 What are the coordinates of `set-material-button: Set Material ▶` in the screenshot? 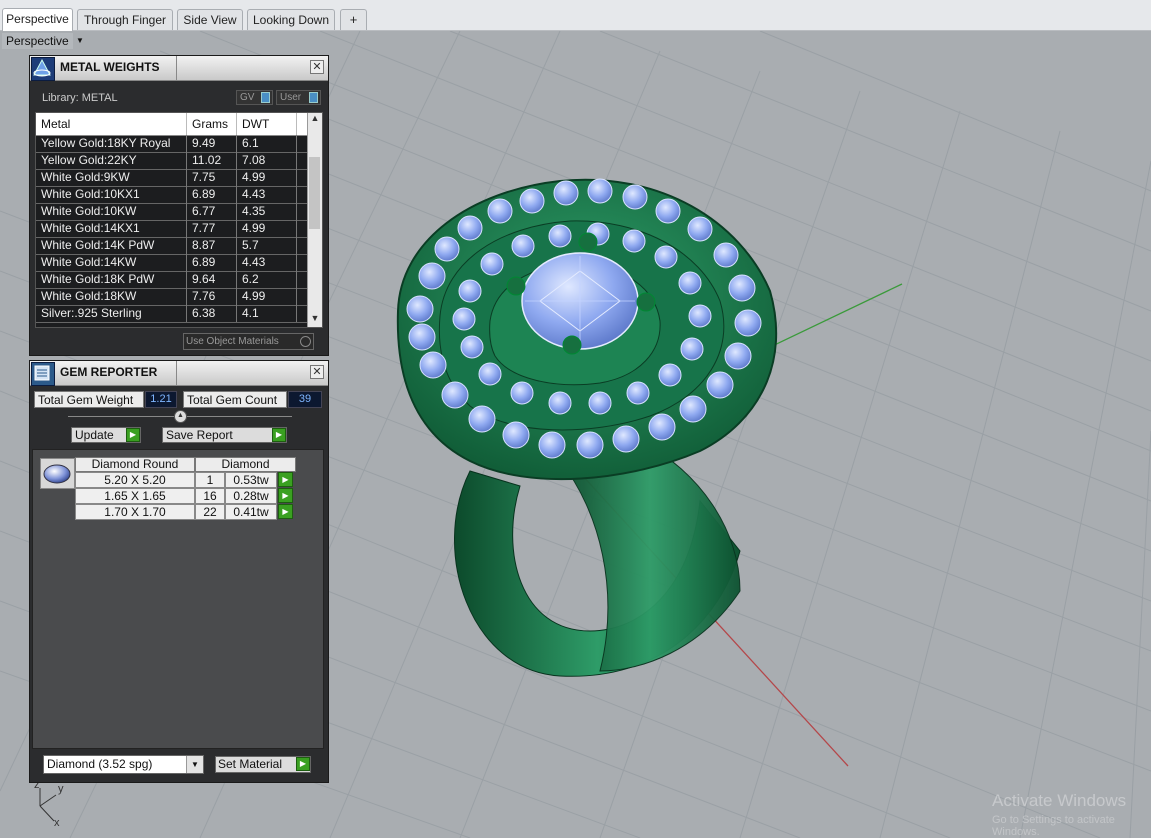 It's located at (263, 764).